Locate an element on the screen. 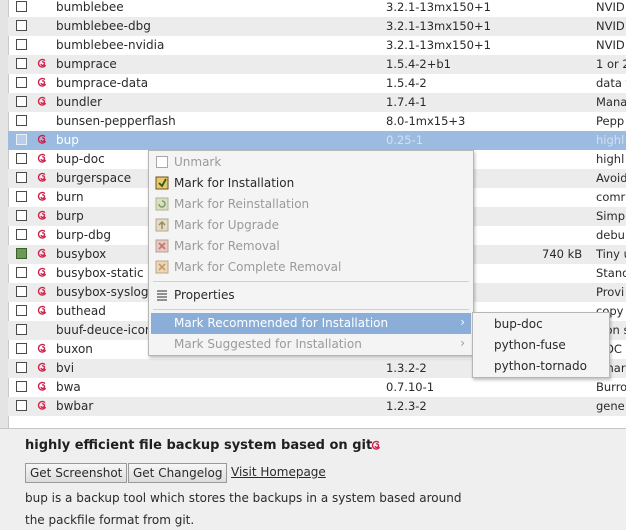 The image size is (626, 530). recommended-submenu: bup-doc python-fuse python-tornado is located at coordinates (541, 345).